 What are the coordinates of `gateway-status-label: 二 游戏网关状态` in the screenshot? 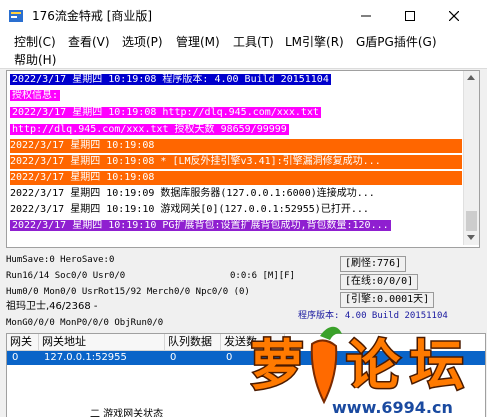 It's located at (127, 413).